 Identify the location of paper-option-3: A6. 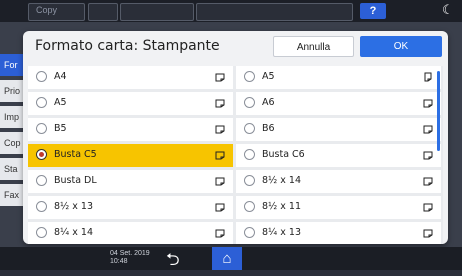
(338, 103).